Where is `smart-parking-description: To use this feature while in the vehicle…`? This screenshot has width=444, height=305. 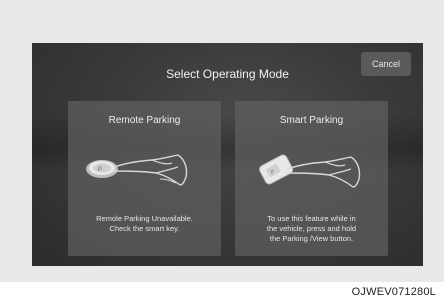
smart-parking-description: To use this feature while in the vehicle… is located at coordinates (311, 229).